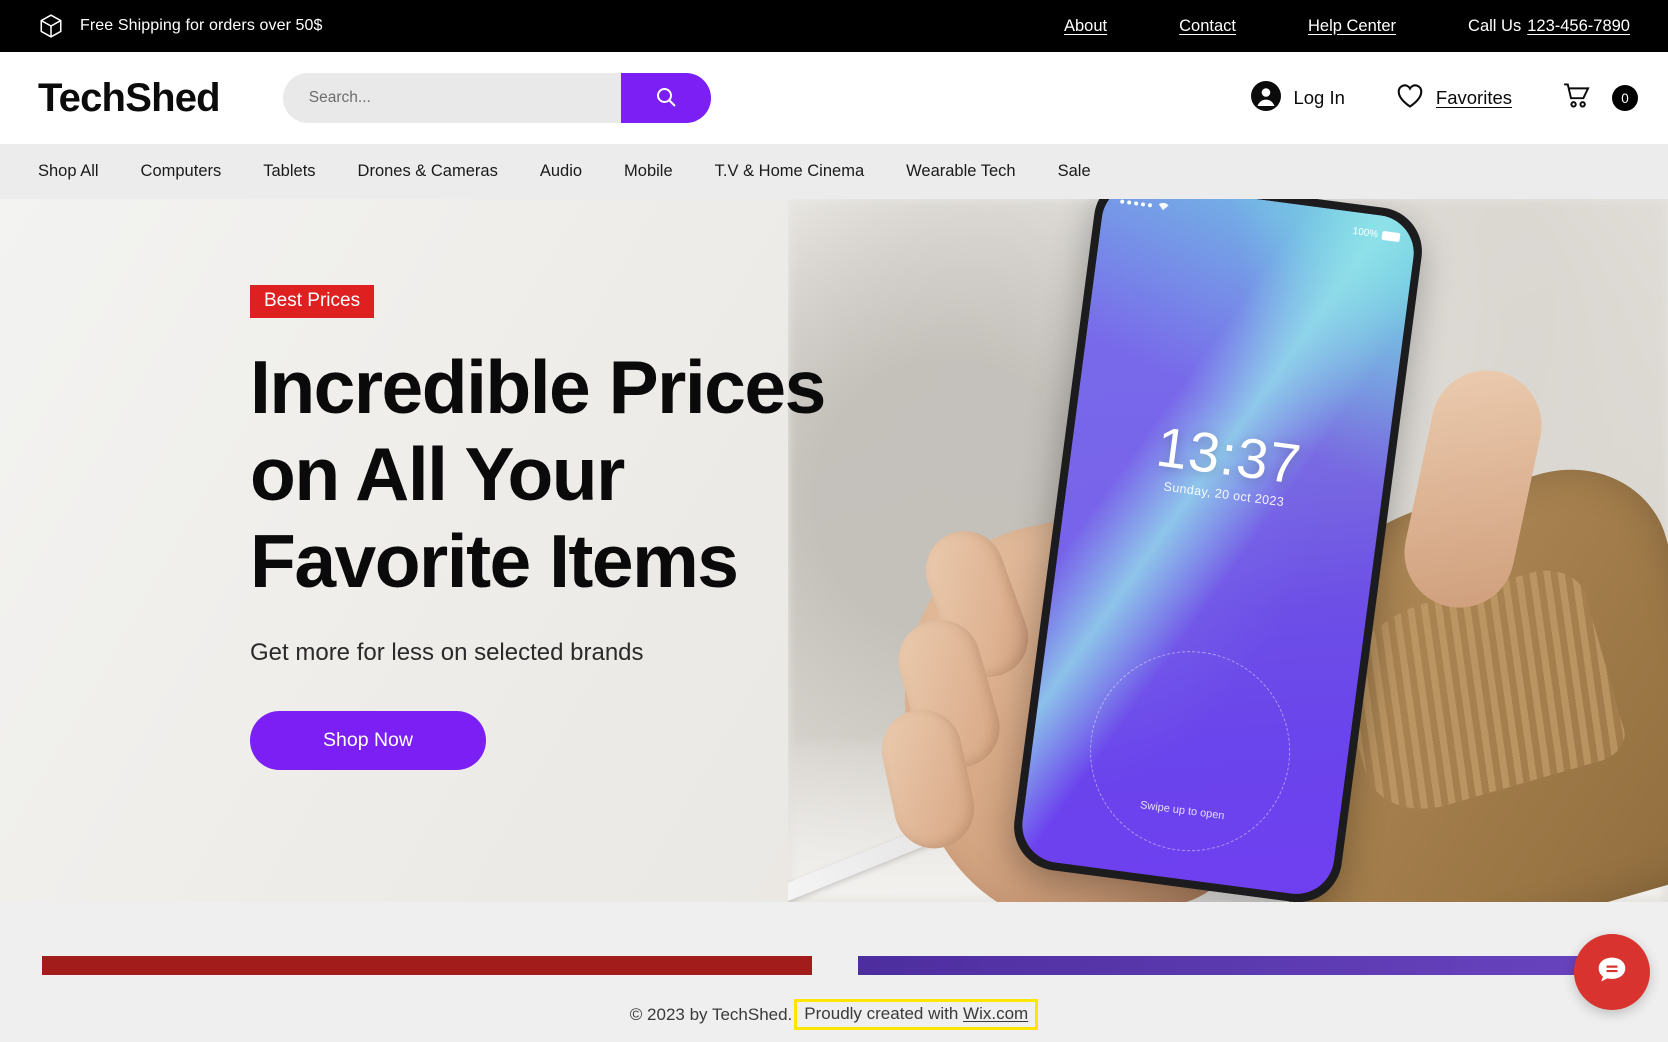  I want to click on promo-link-help-center: Help Center, so click(1352, 26).